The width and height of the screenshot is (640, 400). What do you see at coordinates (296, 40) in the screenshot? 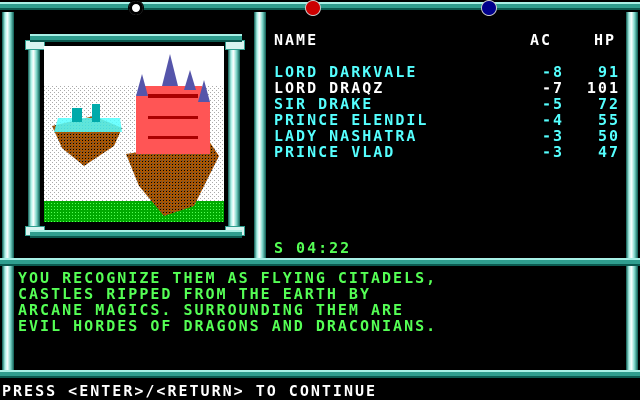
I see `roster-header-name: NAME` at bounding box center [296, 40].